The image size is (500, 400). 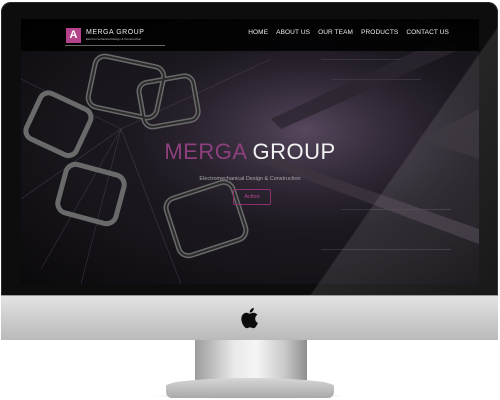 I want to click on nav-contact-us: CONTACT US, so click(x=427, y=32).